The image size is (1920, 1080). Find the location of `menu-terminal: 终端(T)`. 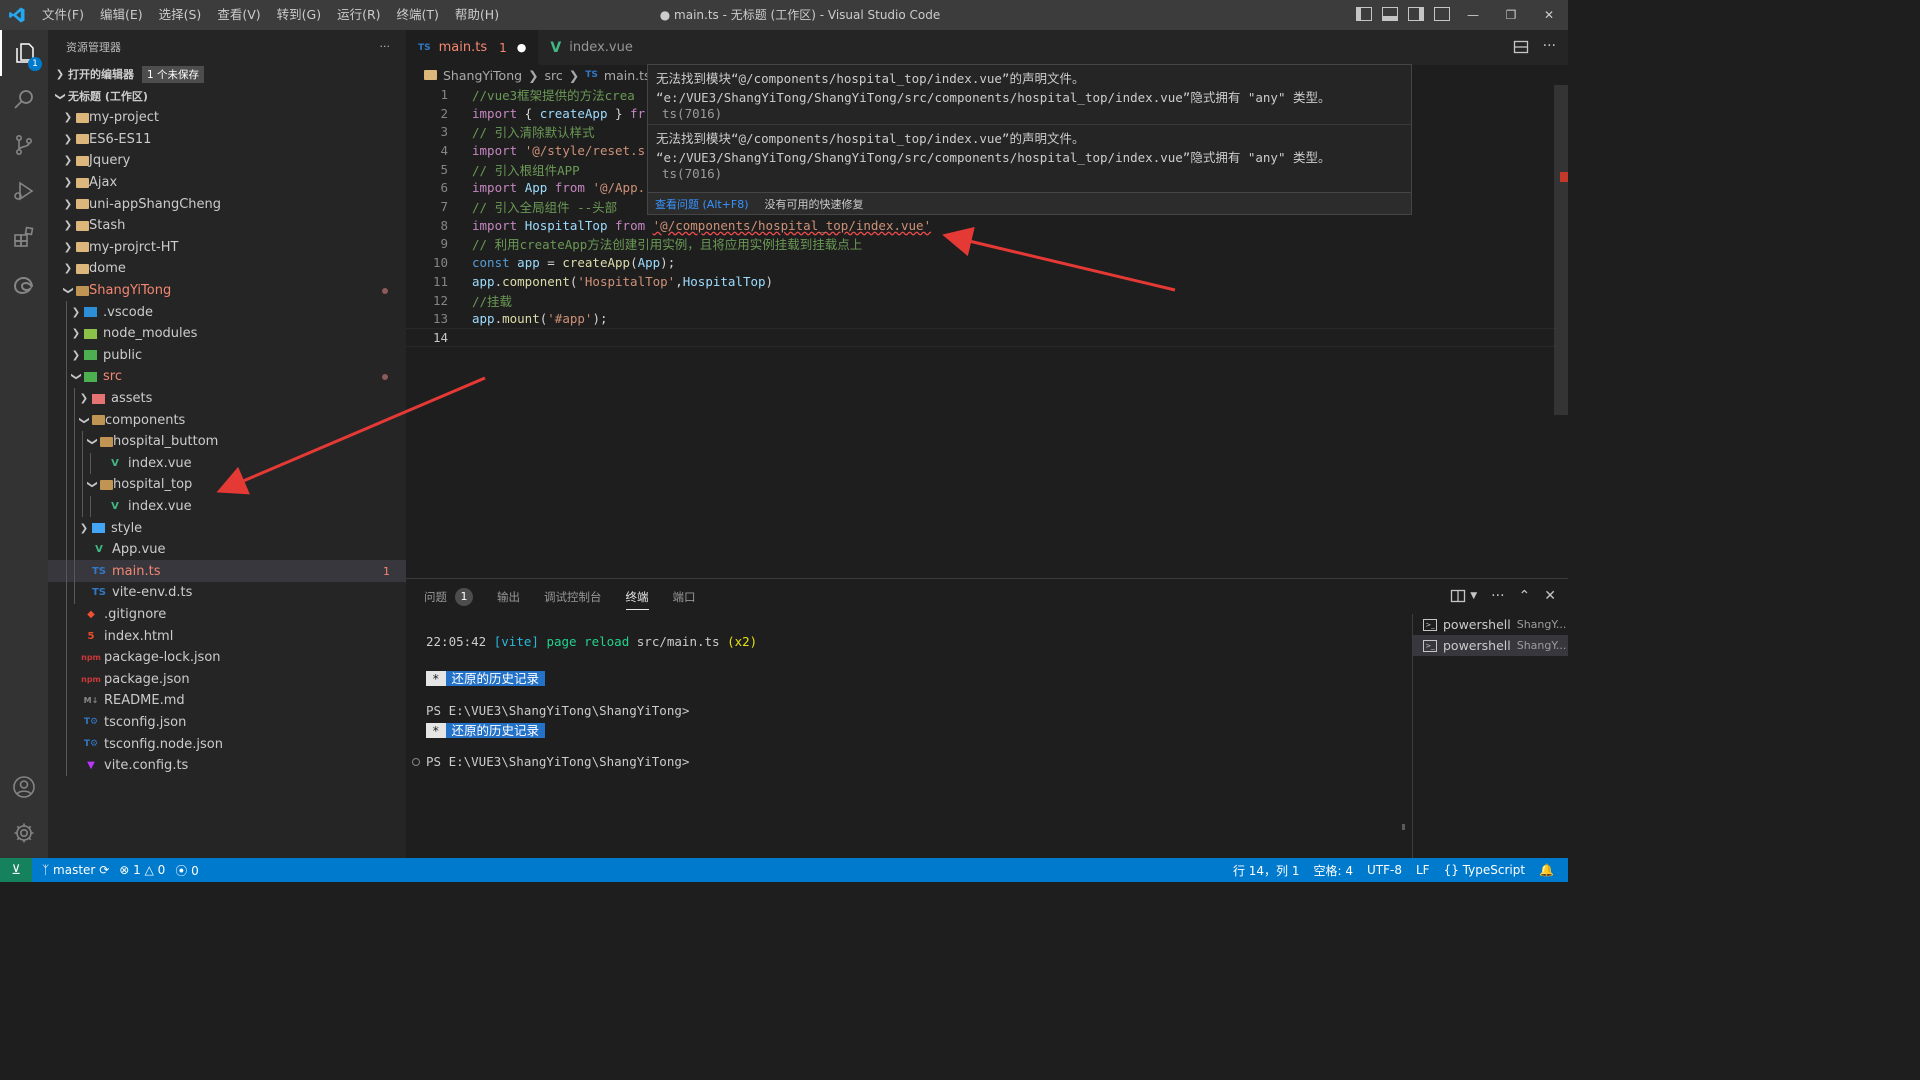

menu-terminal: 终端(T) is located at coordinates (418, 15).